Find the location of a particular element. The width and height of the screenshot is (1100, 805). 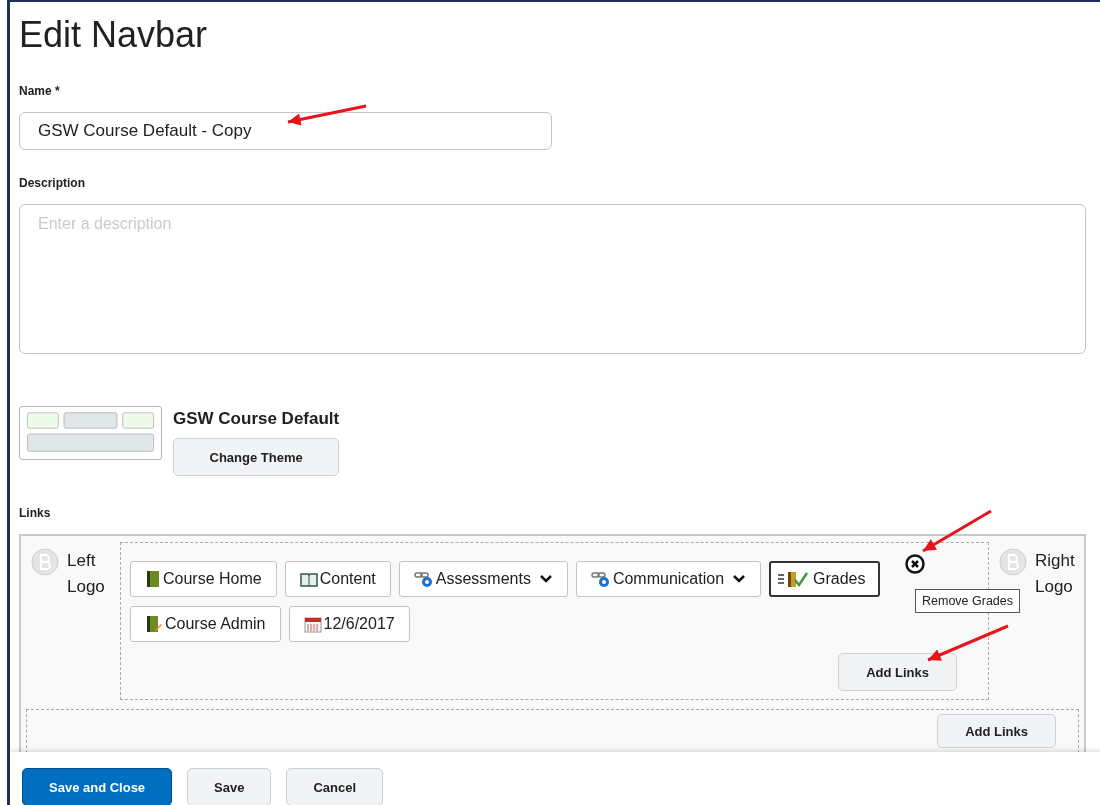

page-title: Edit Navbar is located at coordinates (114, 35).